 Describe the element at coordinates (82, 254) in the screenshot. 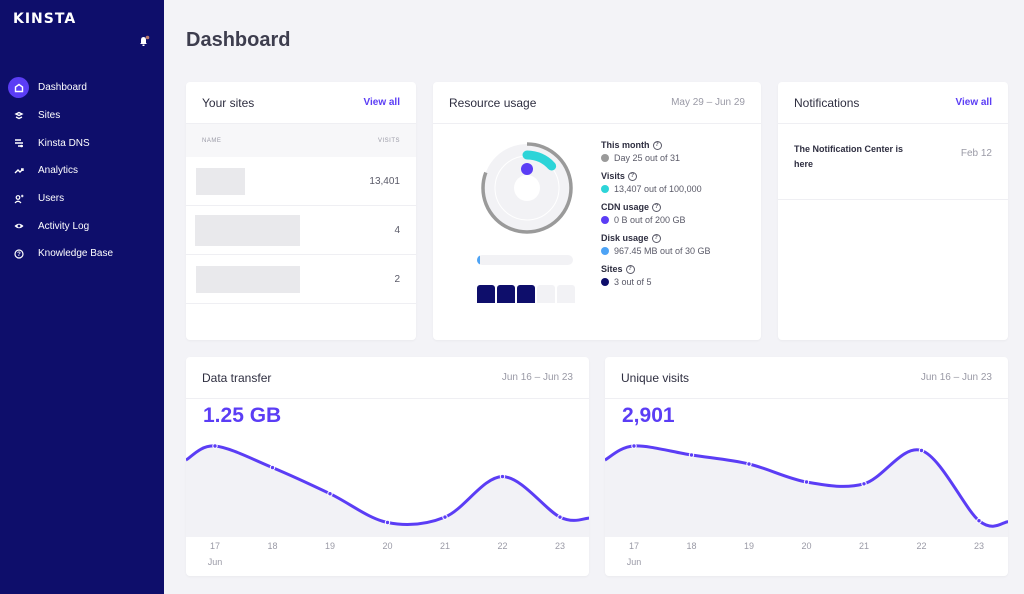

I see `sidebar-item-knowledge-base: ? Knowledge Base` at that location.